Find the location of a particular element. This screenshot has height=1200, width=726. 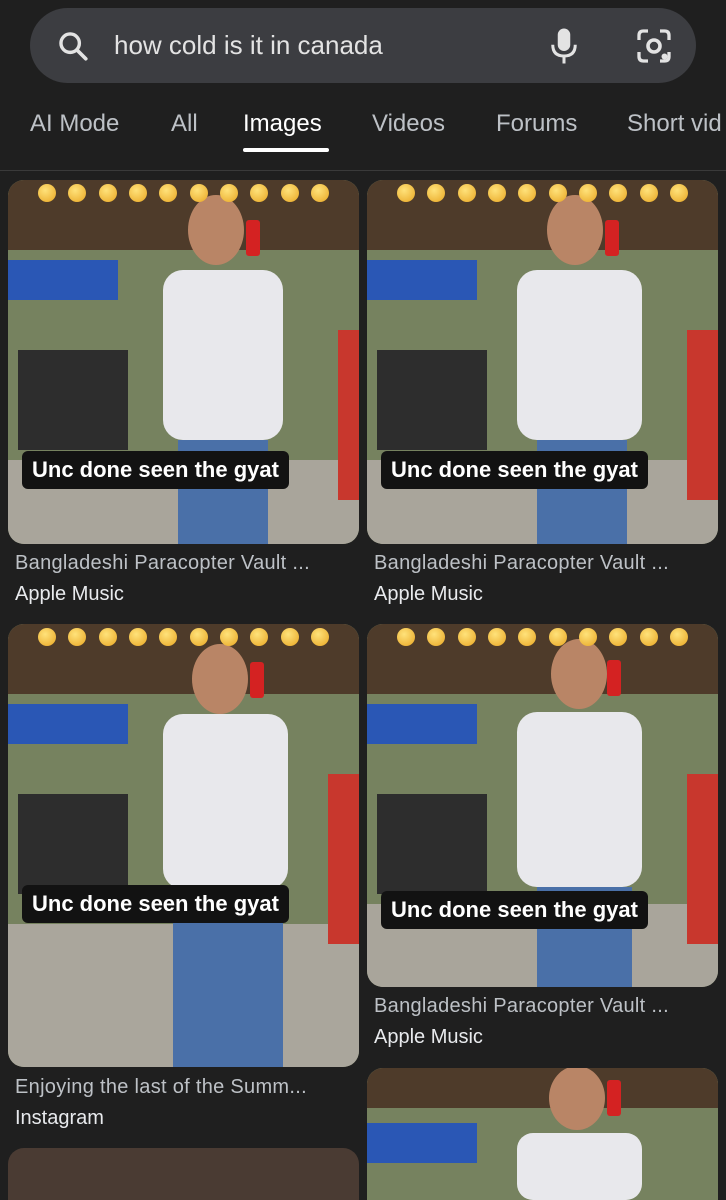

search-bar: how cold is it in canada is located at coordinates (363, 45).